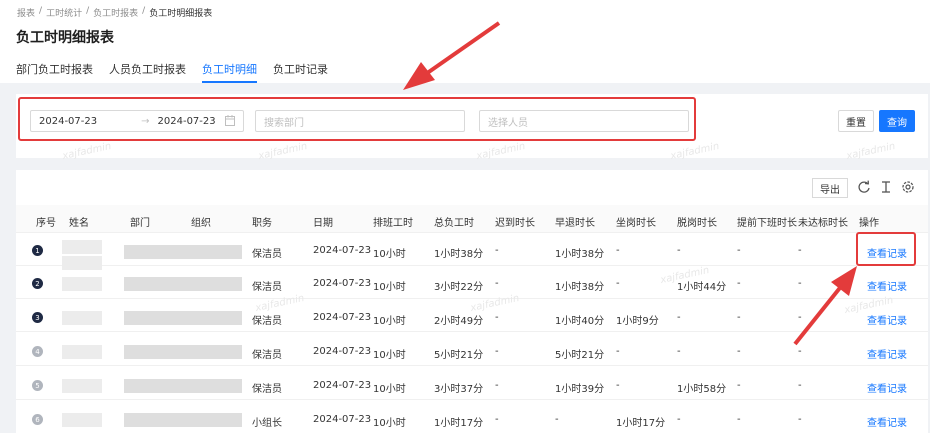 Image resolution: width=930 pixels, height=433 pixels. What do you see at coordinates (580, 355) in the screenshot?
I see `cell-early: 5小时21分` at bounding box center [580, 355].